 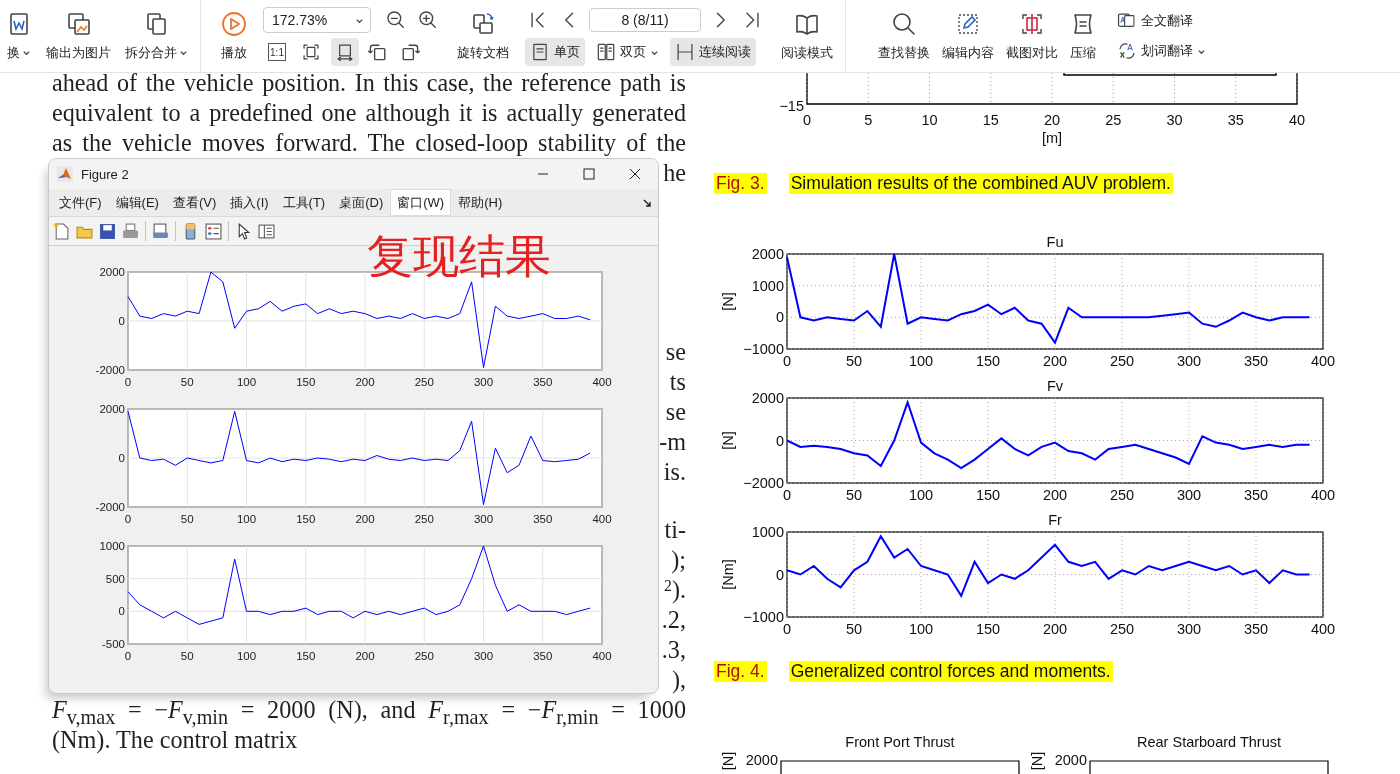 I want to click on tick-label: 30, so click(x=1174, y=120).